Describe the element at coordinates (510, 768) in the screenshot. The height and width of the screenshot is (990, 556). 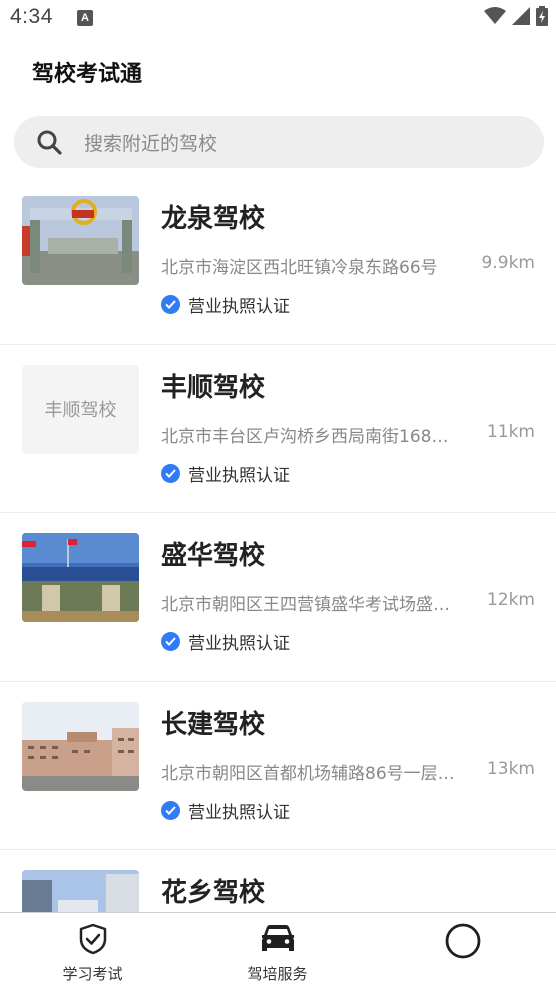
I see `school-distance: 13km` at that location.